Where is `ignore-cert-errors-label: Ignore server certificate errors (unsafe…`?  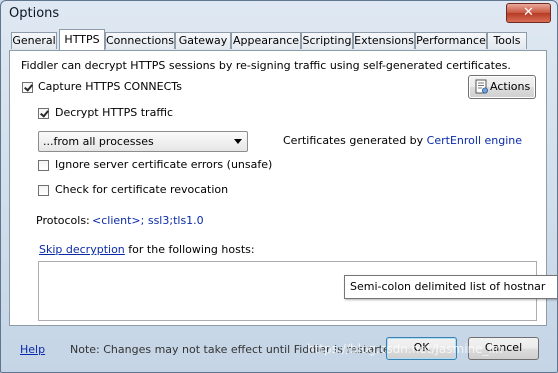 ignore-cert-errors-label: Ignore server certificate errors (unsafe… is located at coordinates (163, 164).